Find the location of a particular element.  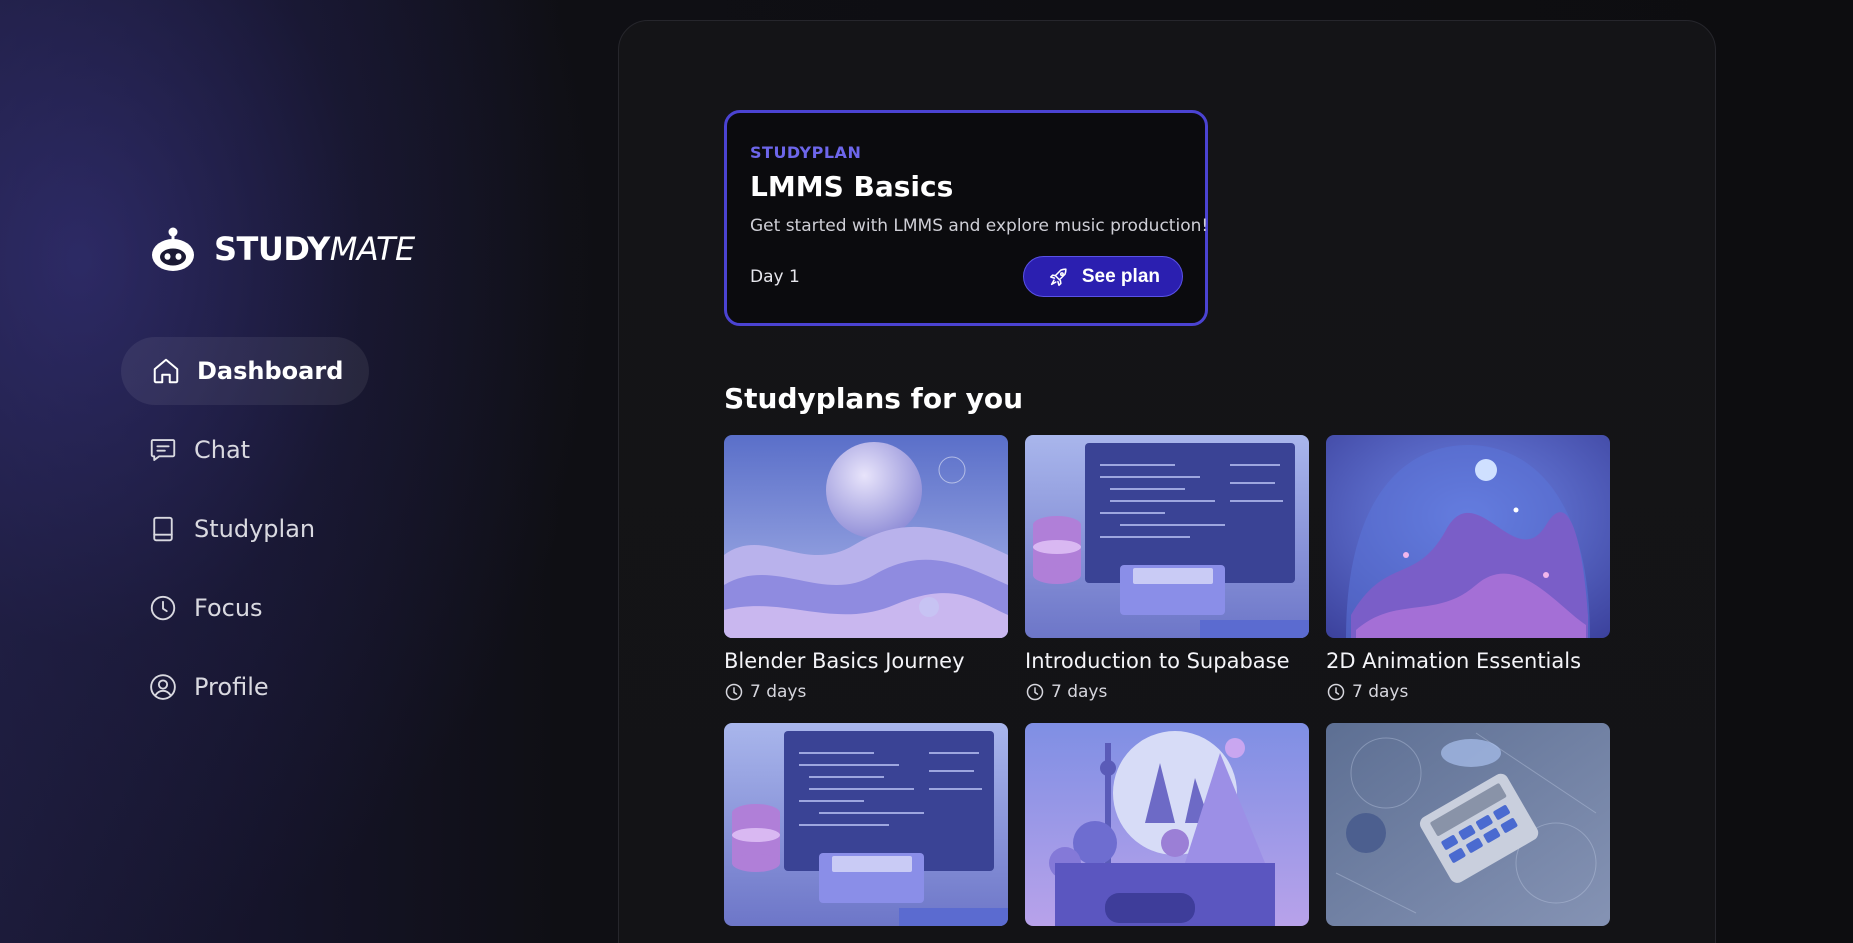

see-plan-button: See plan is located at coordinates (1102, 276).